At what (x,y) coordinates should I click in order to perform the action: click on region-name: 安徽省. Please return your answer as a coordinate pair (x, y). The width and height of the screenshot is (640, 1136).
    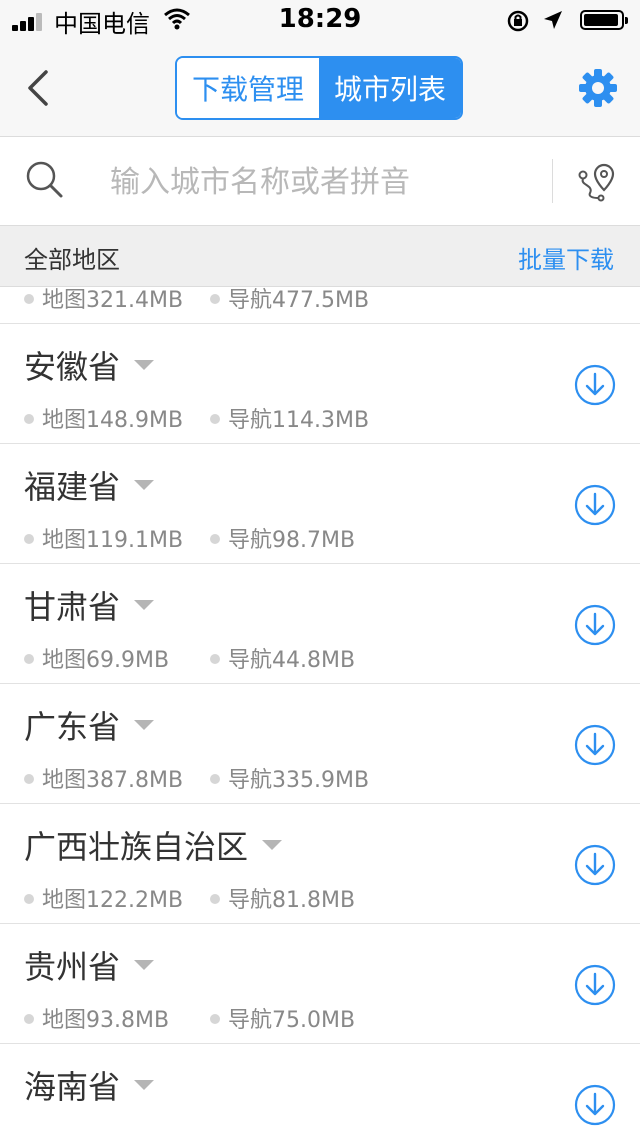
    Looking at the image, I should click on (89, 365).